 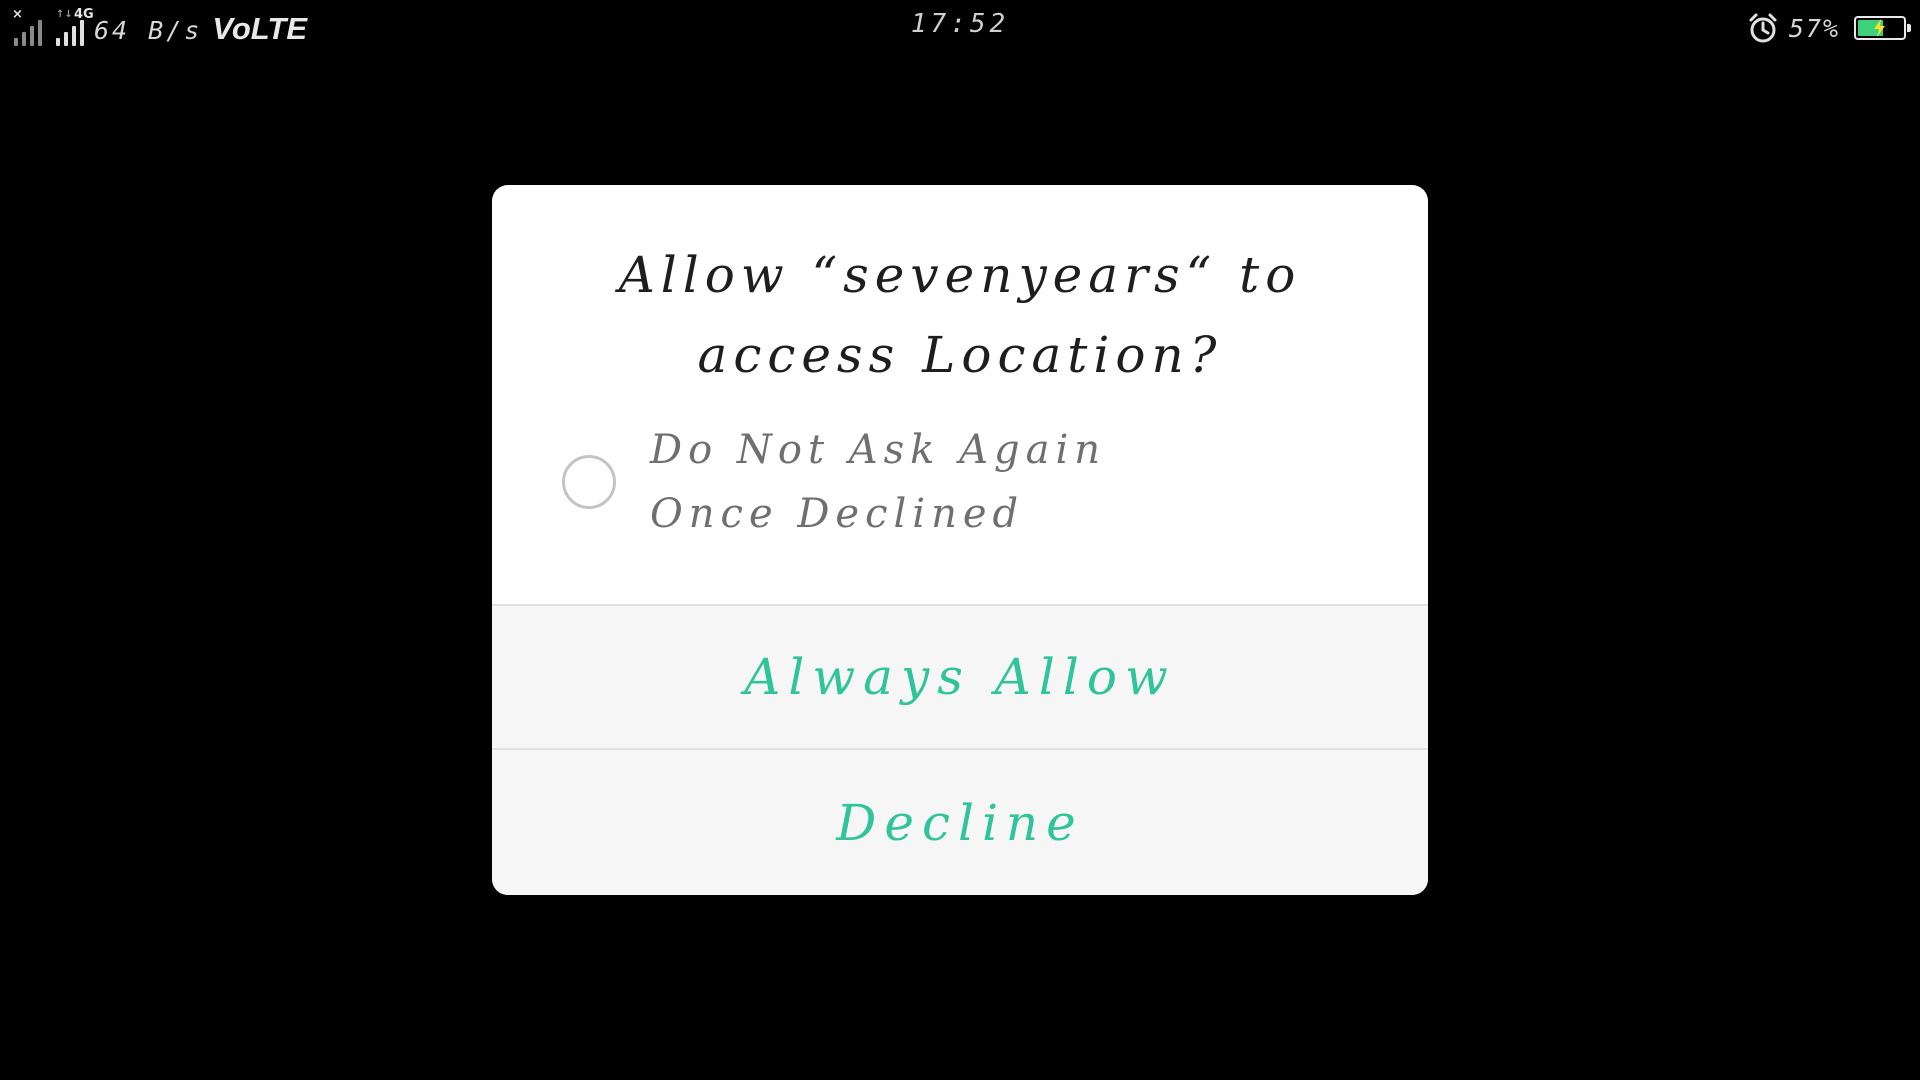 I want to click on dialog-title: Allow “sevenyears“ to access Location?, so click(x=960, y=315).